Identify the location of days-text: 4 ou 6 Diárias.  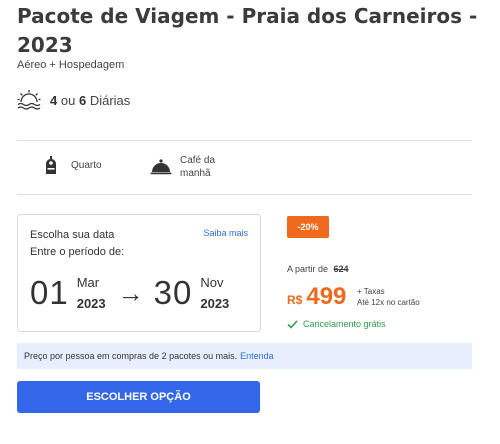
(90, 100).